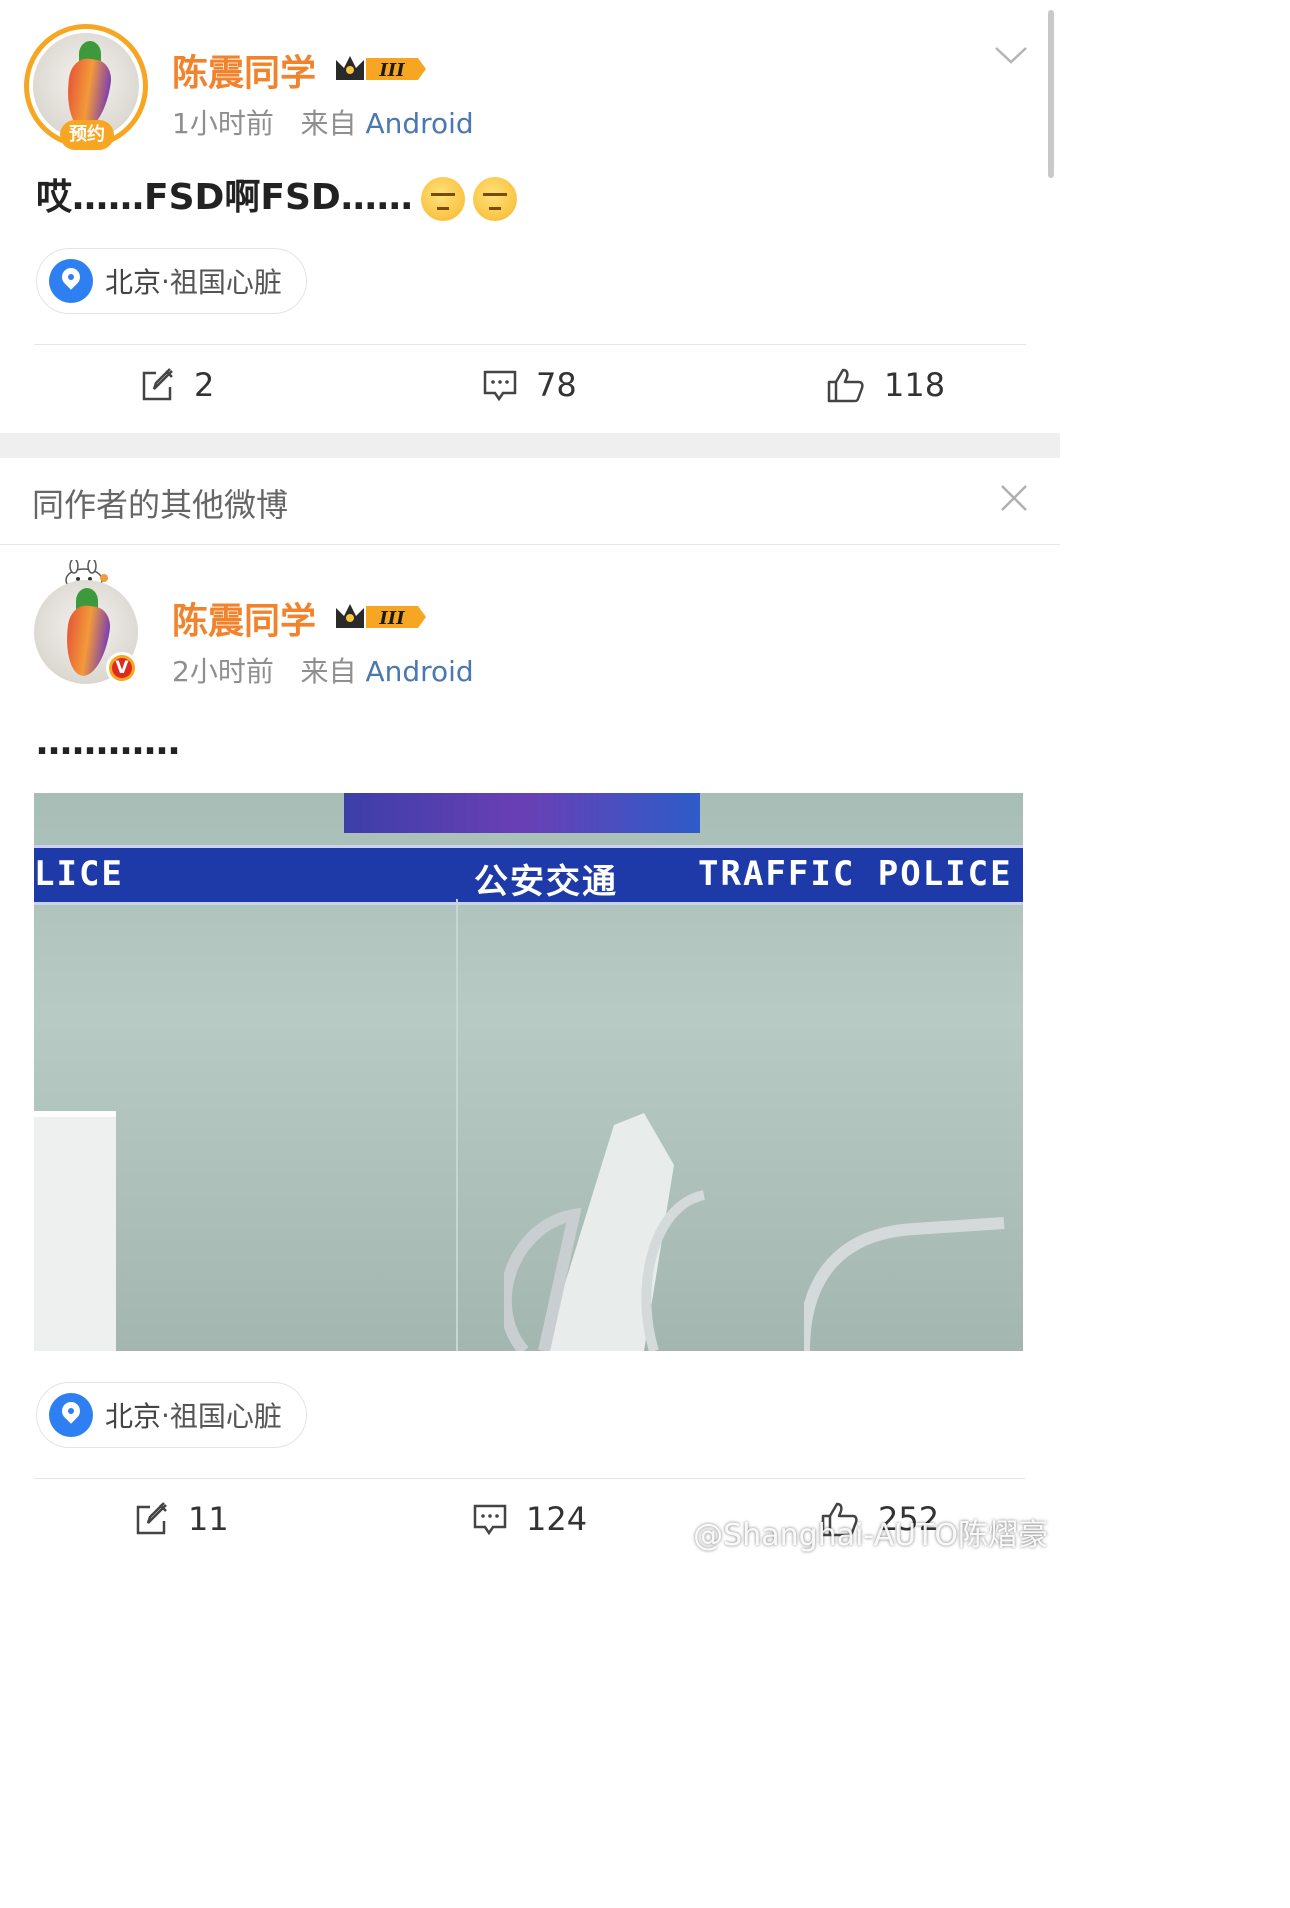  What do you see at coordinates (530, 501) in the screenshot?
I see `recommend-header: 同作者的其他微博` at bounding box center [530, 501].